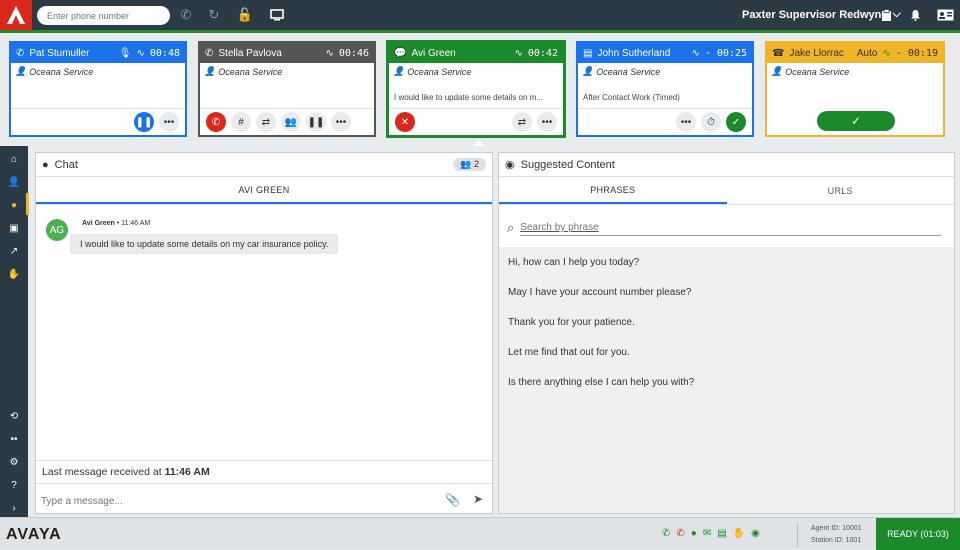 Image resolution: width=960 pixels, height=550 pixels. What do you see at coordinates (433, 53) in the screenshot?
I see `card-name: Avi Green` at bounding box center [433, 53].